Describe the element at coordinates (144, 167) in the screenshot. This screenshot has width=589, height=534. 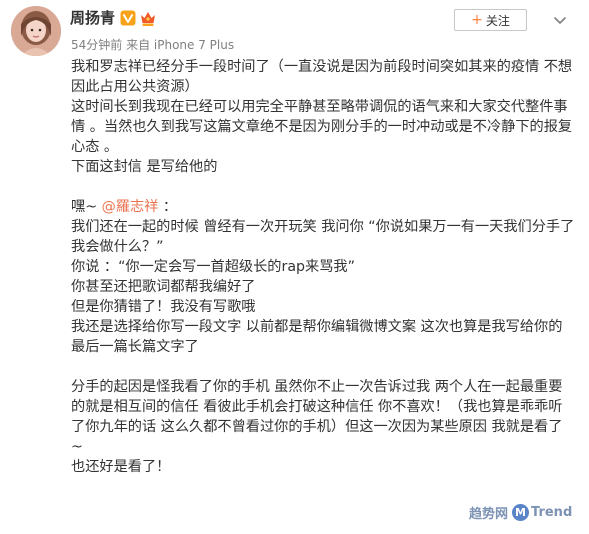
I see `post-line: 下面这封信 是写给他的` at that location.